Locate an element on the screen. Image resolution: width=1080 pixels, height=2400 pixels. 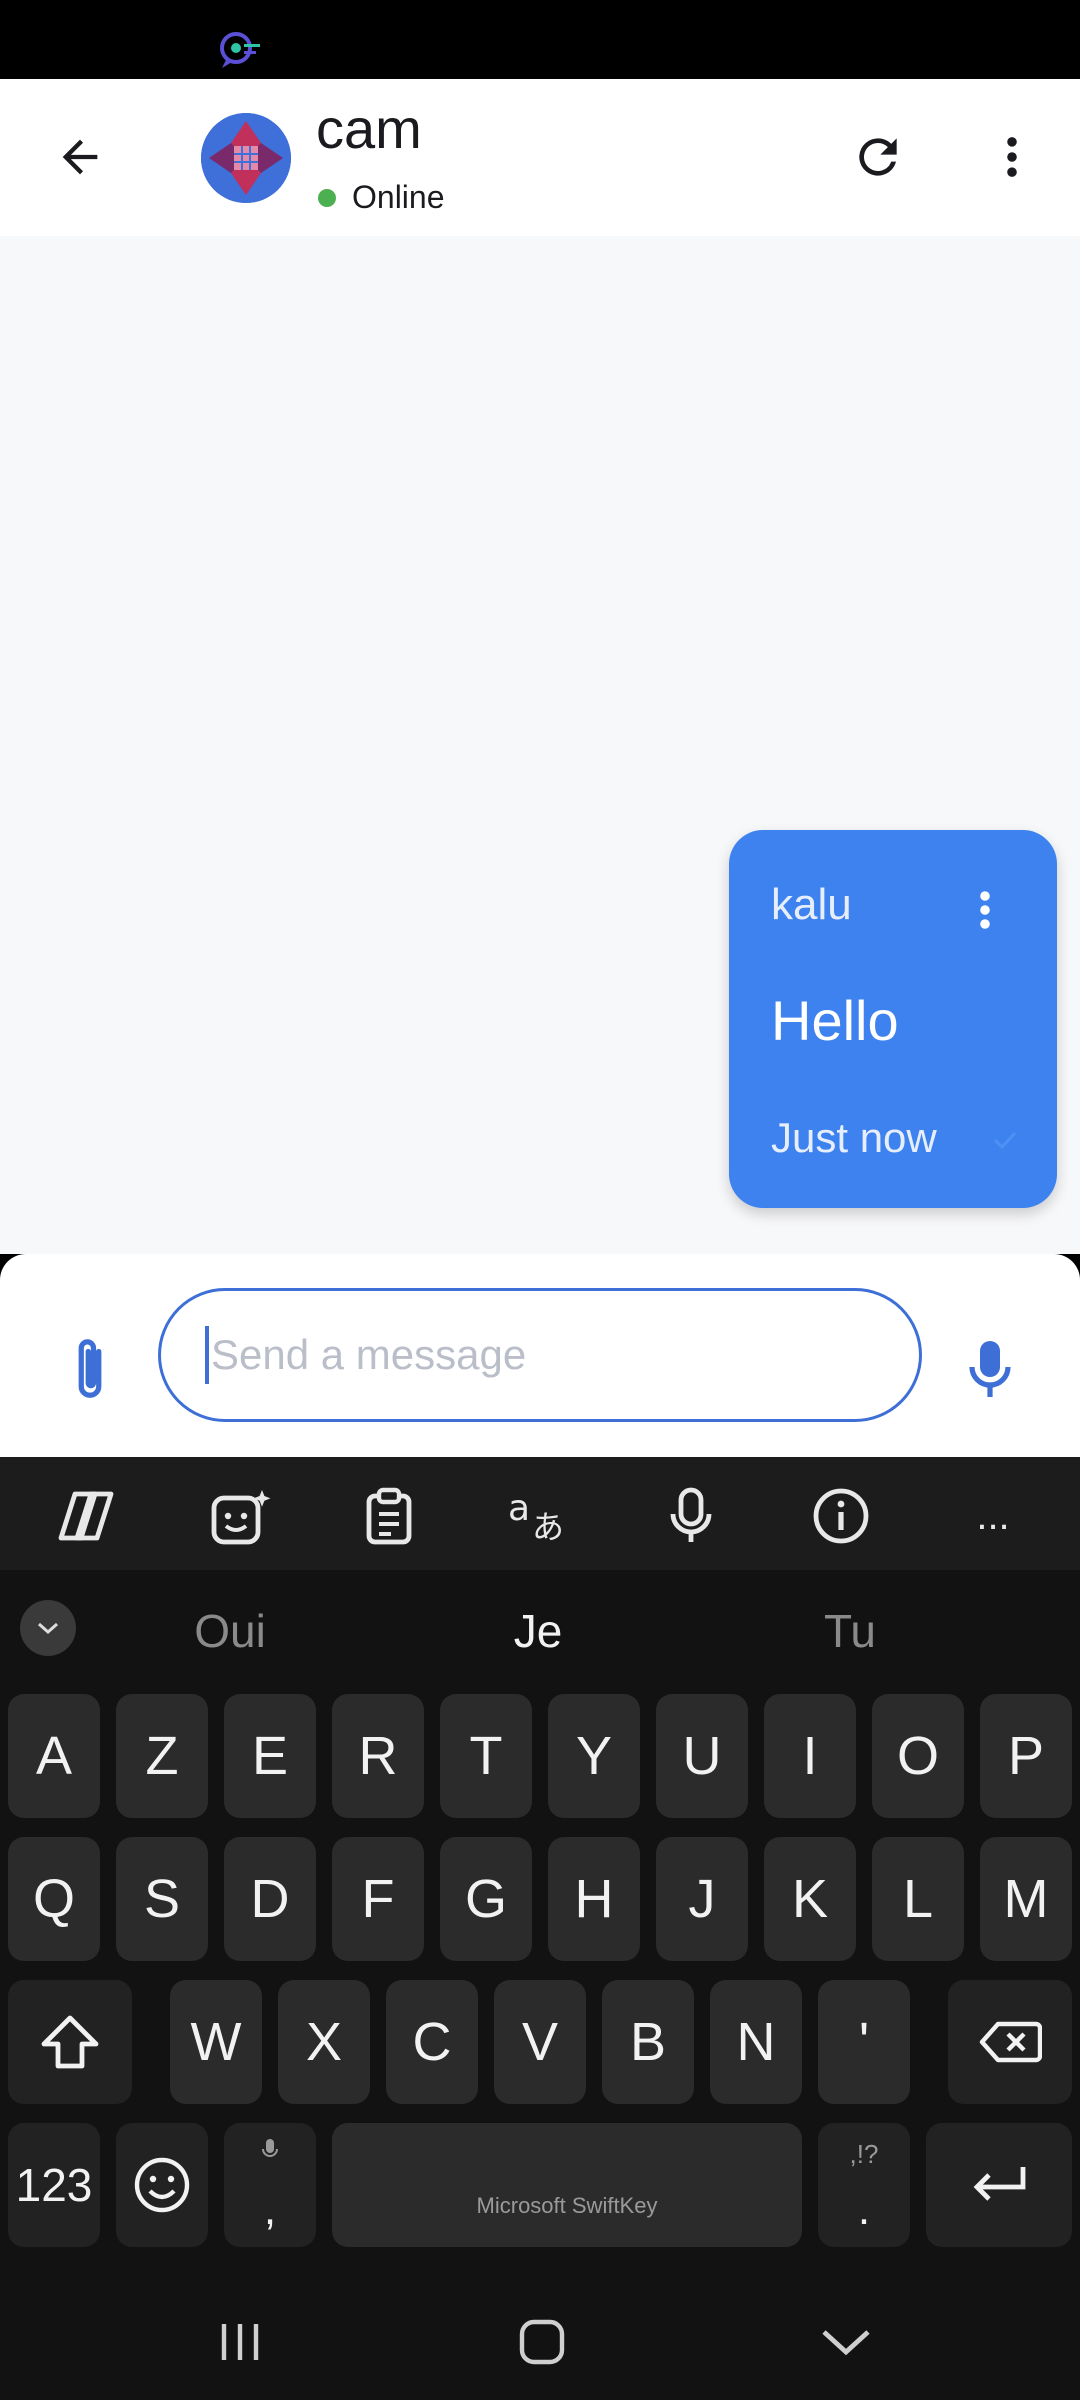
backspace-key is located at coordinates (1010, 2042).